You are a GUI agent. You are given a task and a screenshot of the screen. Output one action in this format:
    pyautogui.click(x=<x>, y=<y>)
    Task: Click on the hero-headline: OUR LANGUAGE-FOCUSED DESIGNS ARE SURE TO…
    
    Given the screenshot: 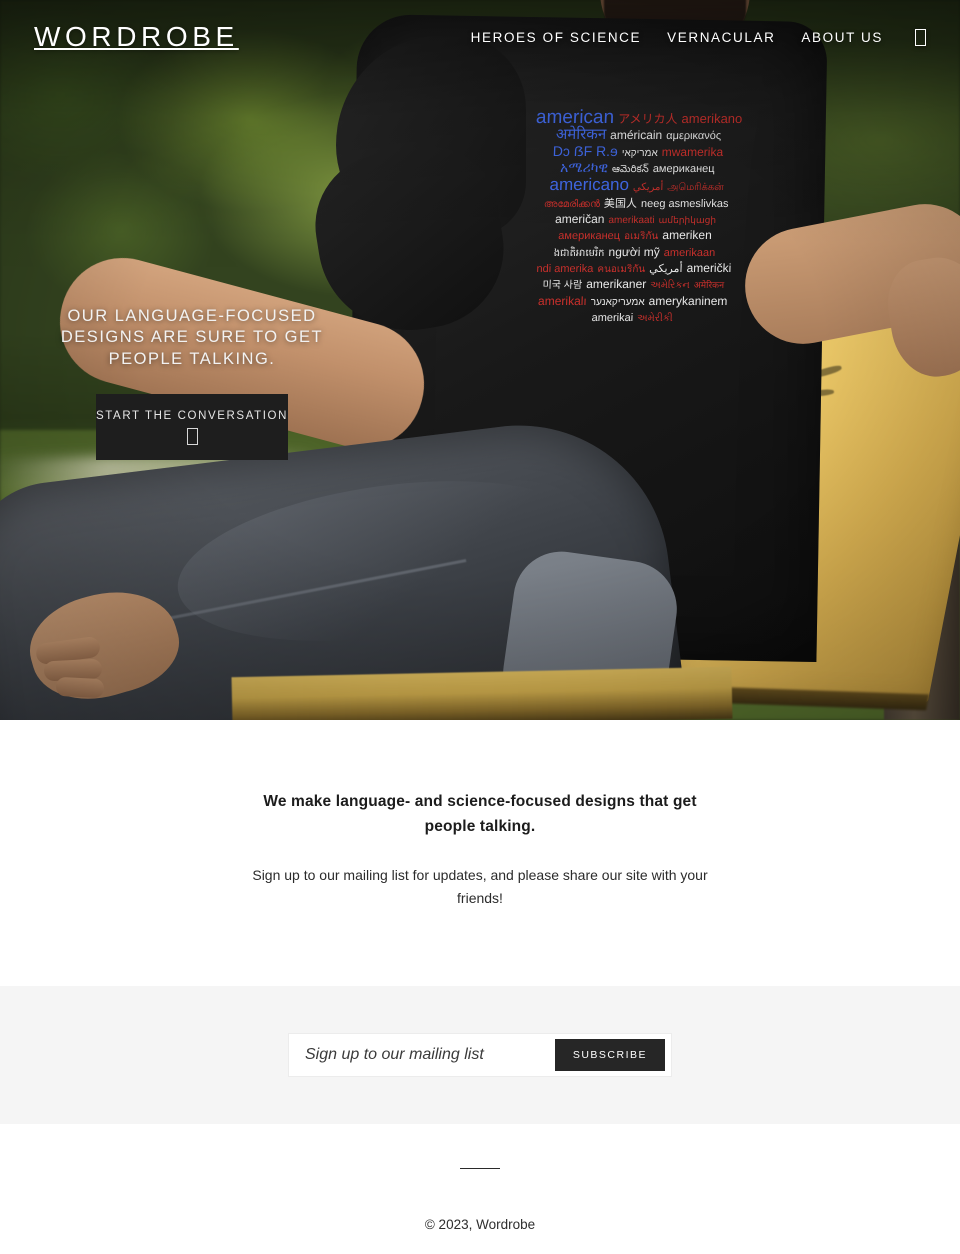 What is the action you would take?
    pyautogui.click(x=192, y=337)
    